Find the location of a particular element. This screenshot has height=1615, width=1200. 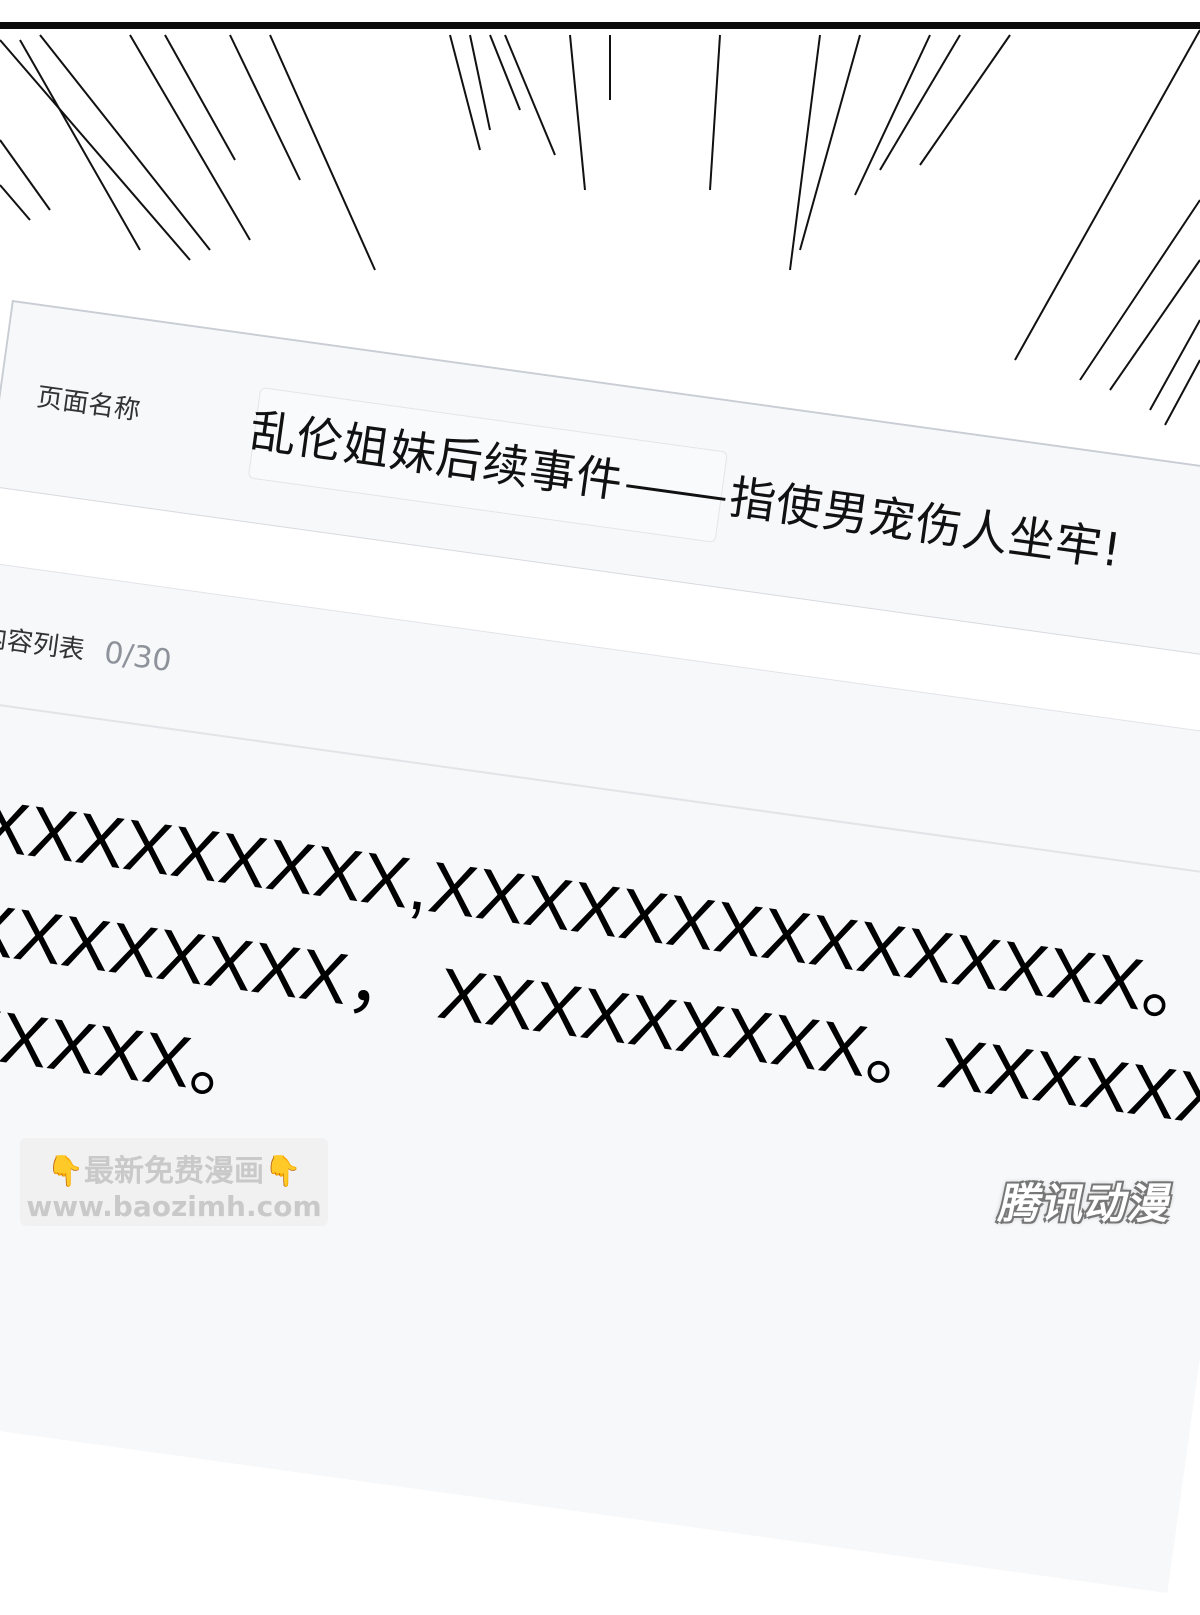

content-list-count: 0/30 is located at coordinates (138, 657).